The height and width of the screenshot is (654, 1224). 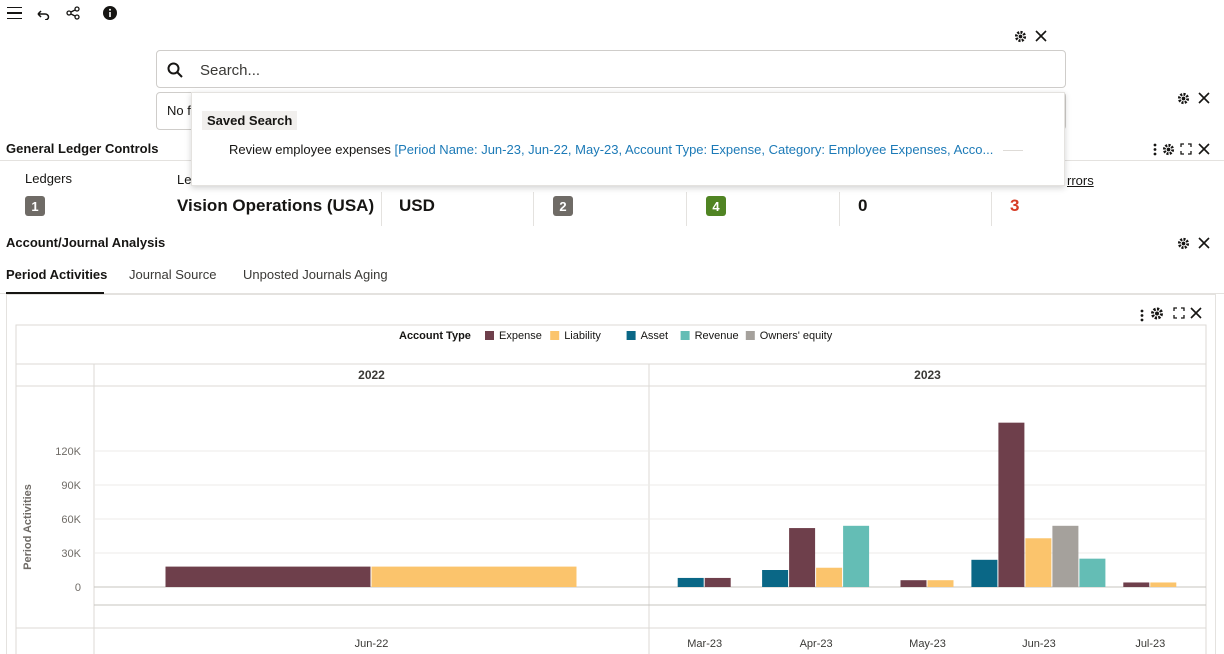 I want to click on share-icon, so click(x=73, y=13).